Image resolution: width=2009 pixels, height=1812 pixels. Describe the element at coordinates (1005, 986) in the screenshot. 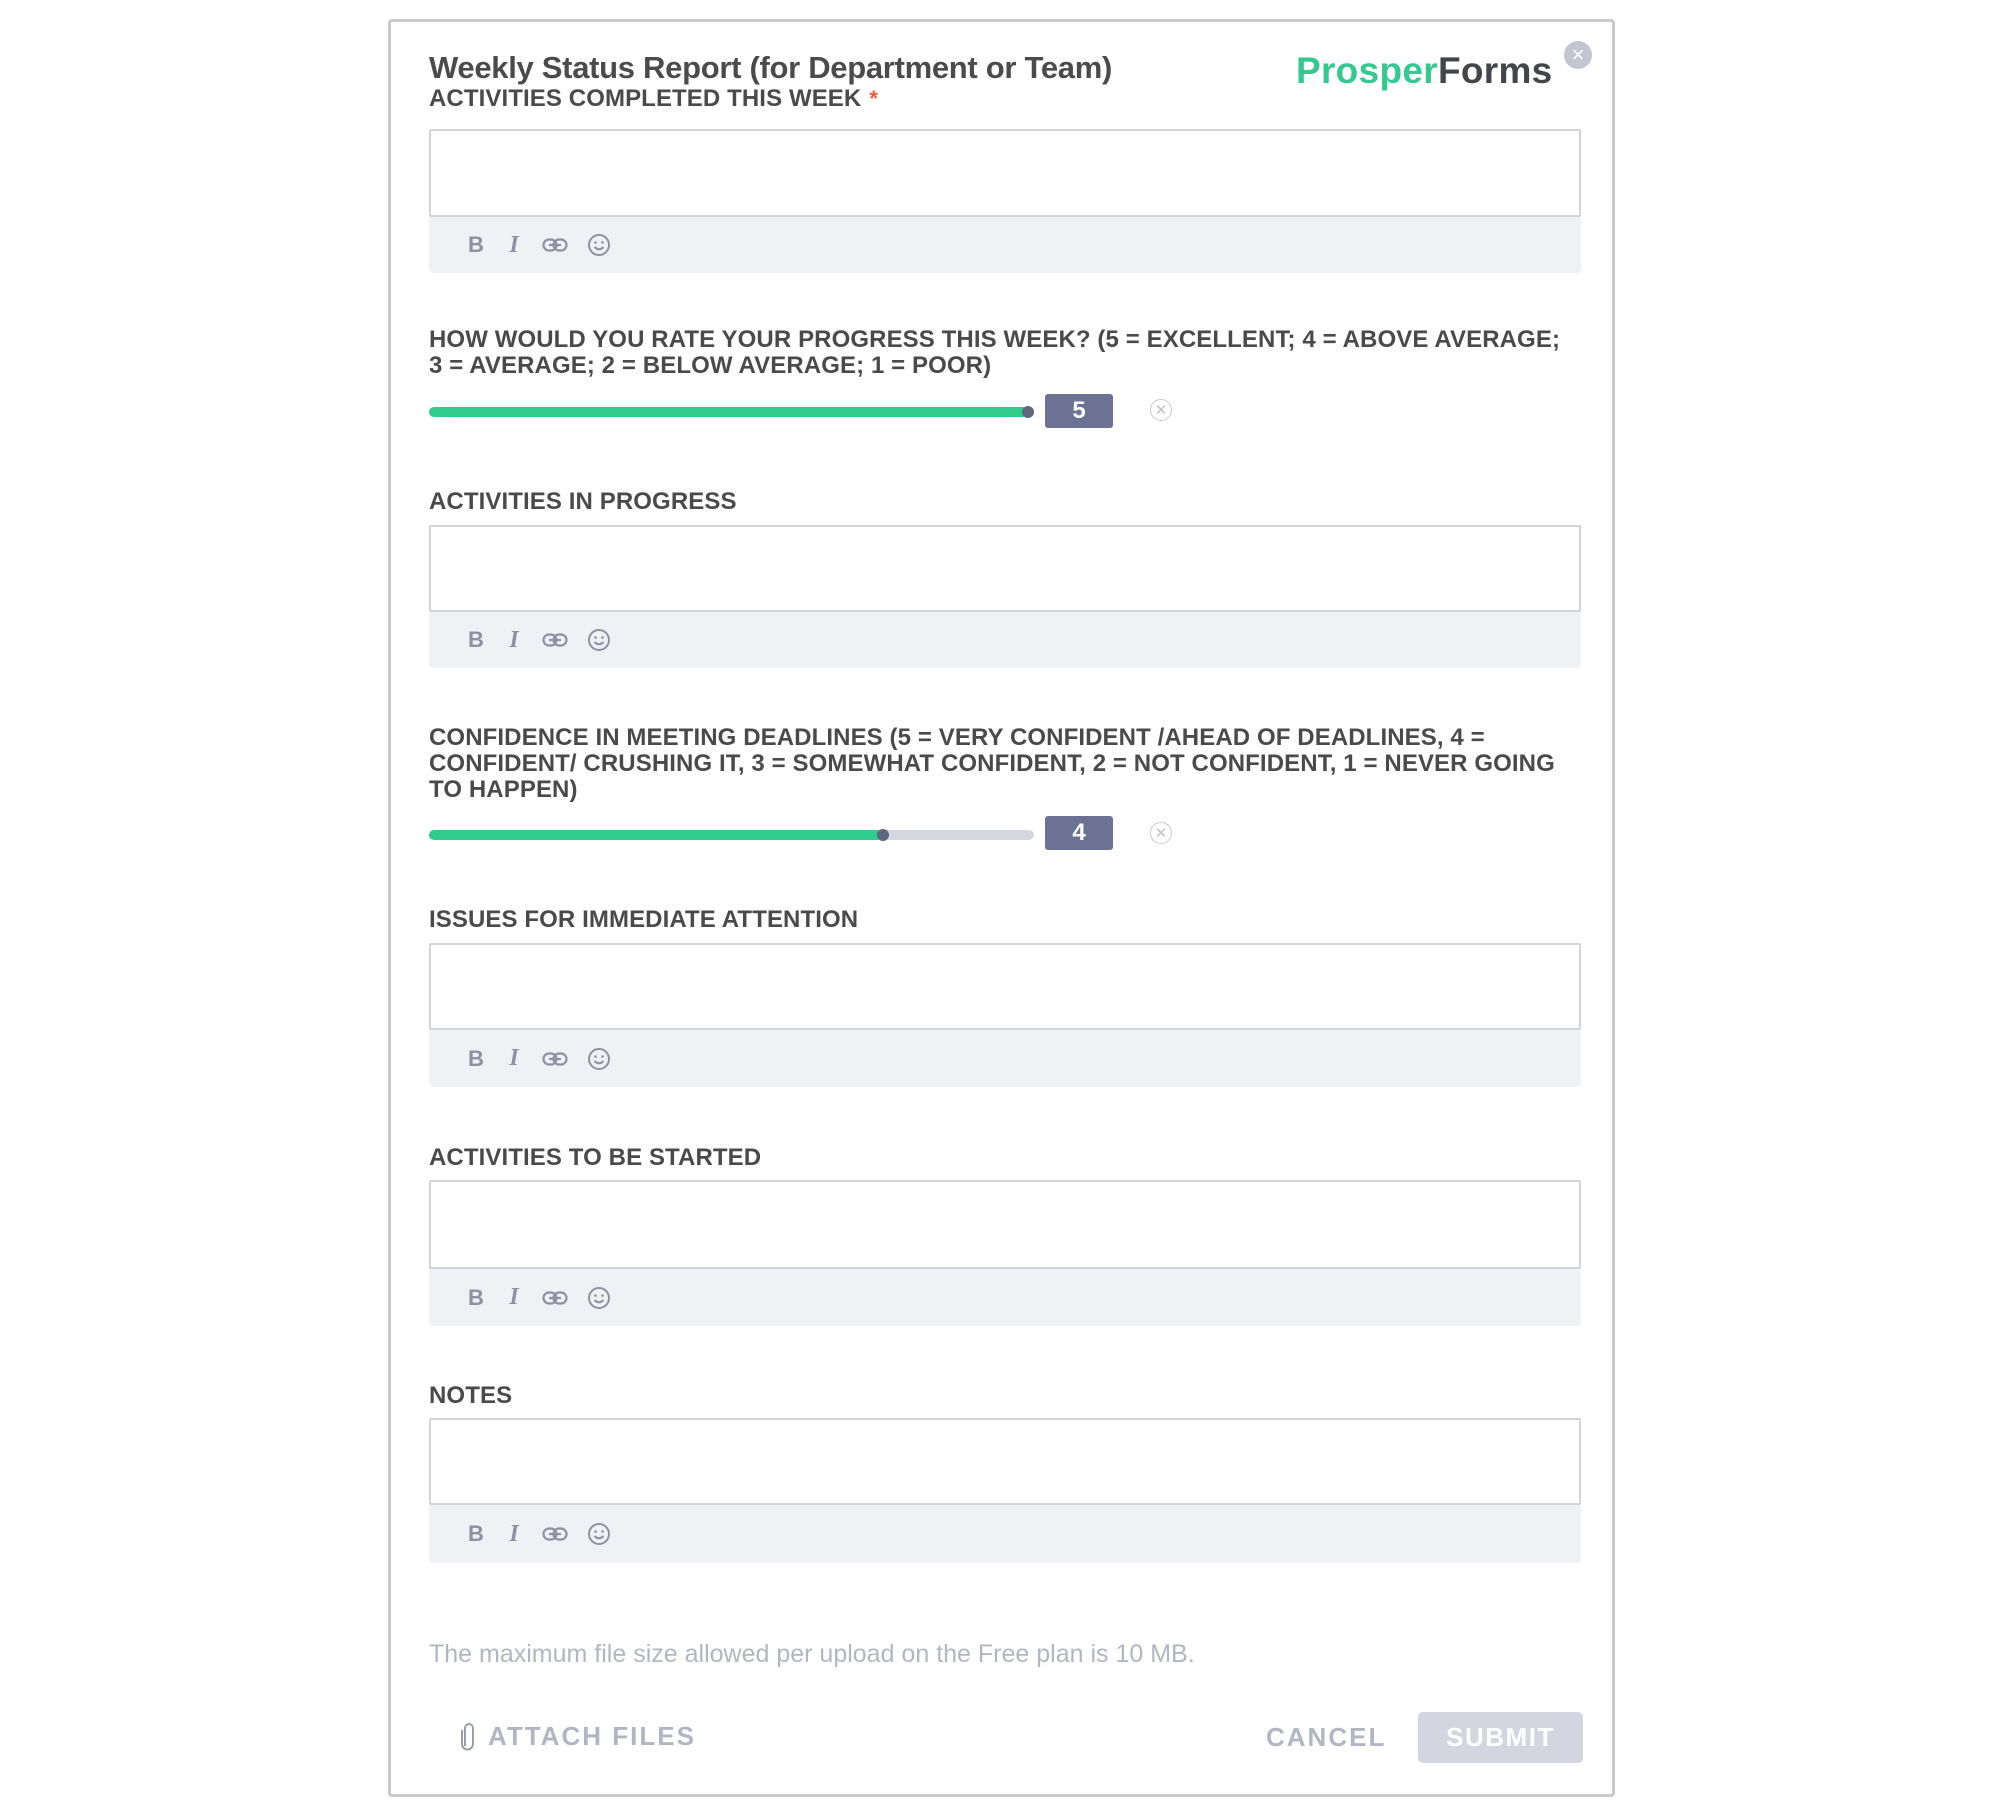

I see `issues-input` at that location.